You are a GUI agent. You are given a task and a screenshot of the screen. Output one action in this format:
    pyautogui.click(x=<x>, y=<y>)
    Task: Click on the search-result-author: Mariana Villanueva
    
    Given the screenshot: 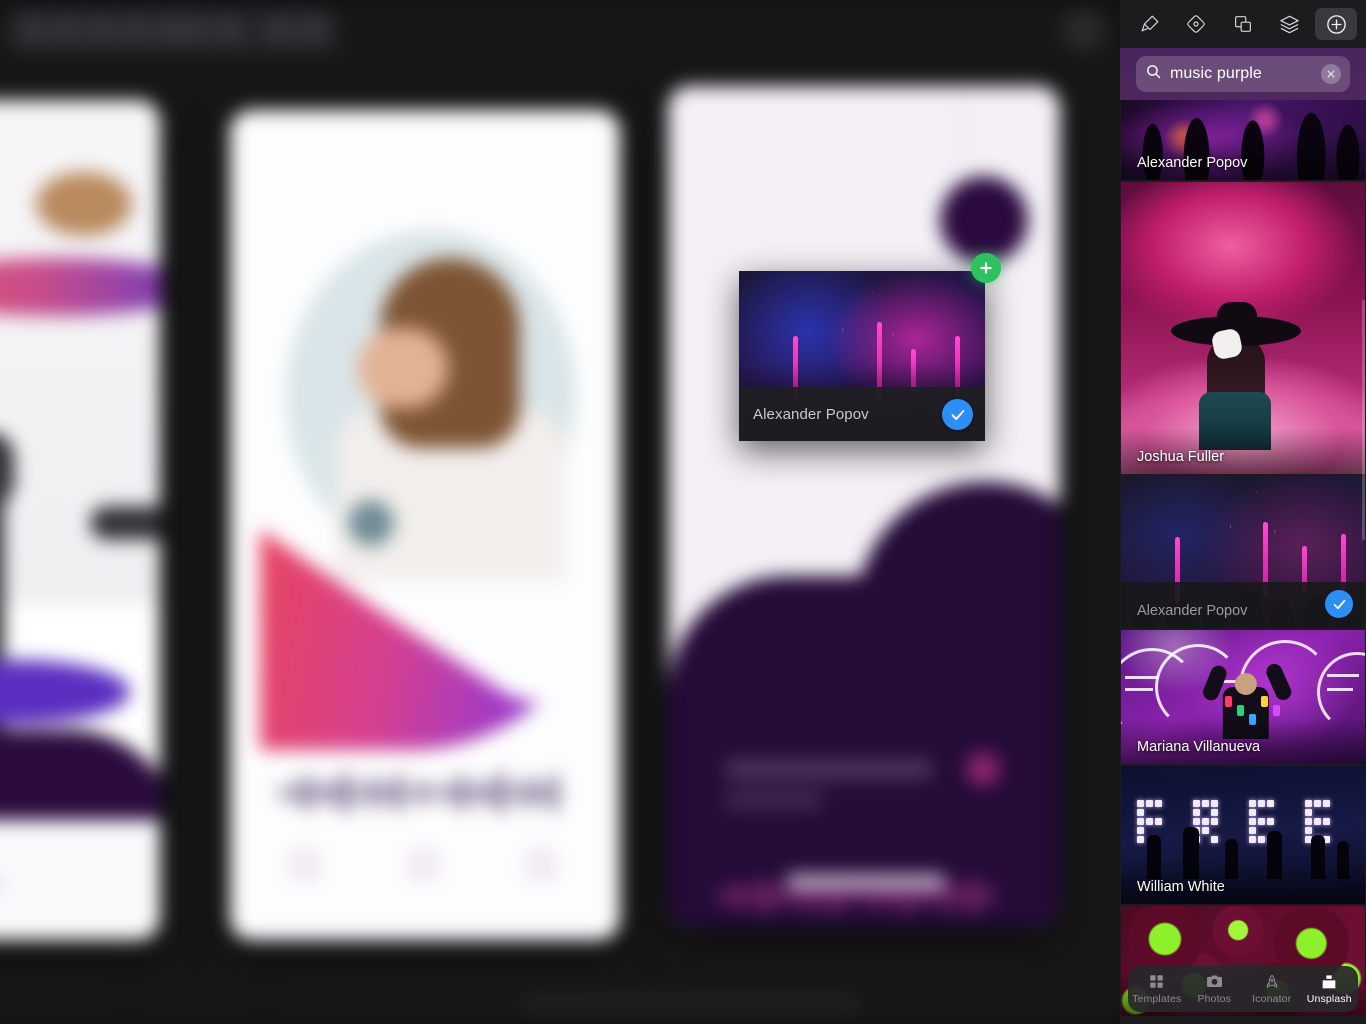 What is the action you would take?
    pyautogui.click(x=1199, y=747)
    